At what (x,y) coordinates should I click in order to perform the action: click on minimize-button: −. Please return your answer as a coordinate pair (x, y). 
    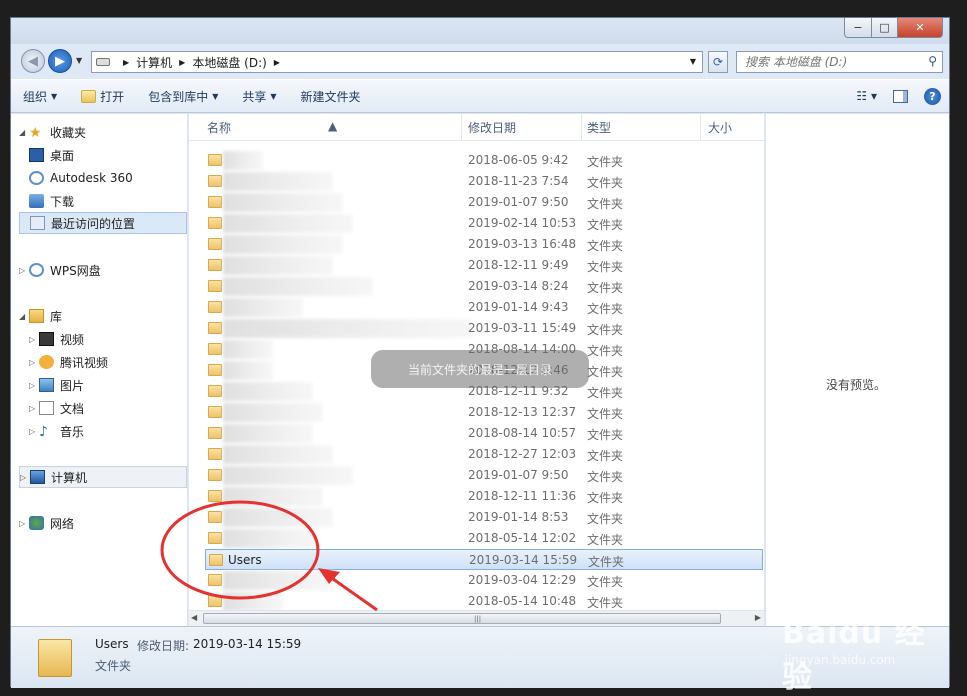
    Looking at the image, I should click on (858, 28).